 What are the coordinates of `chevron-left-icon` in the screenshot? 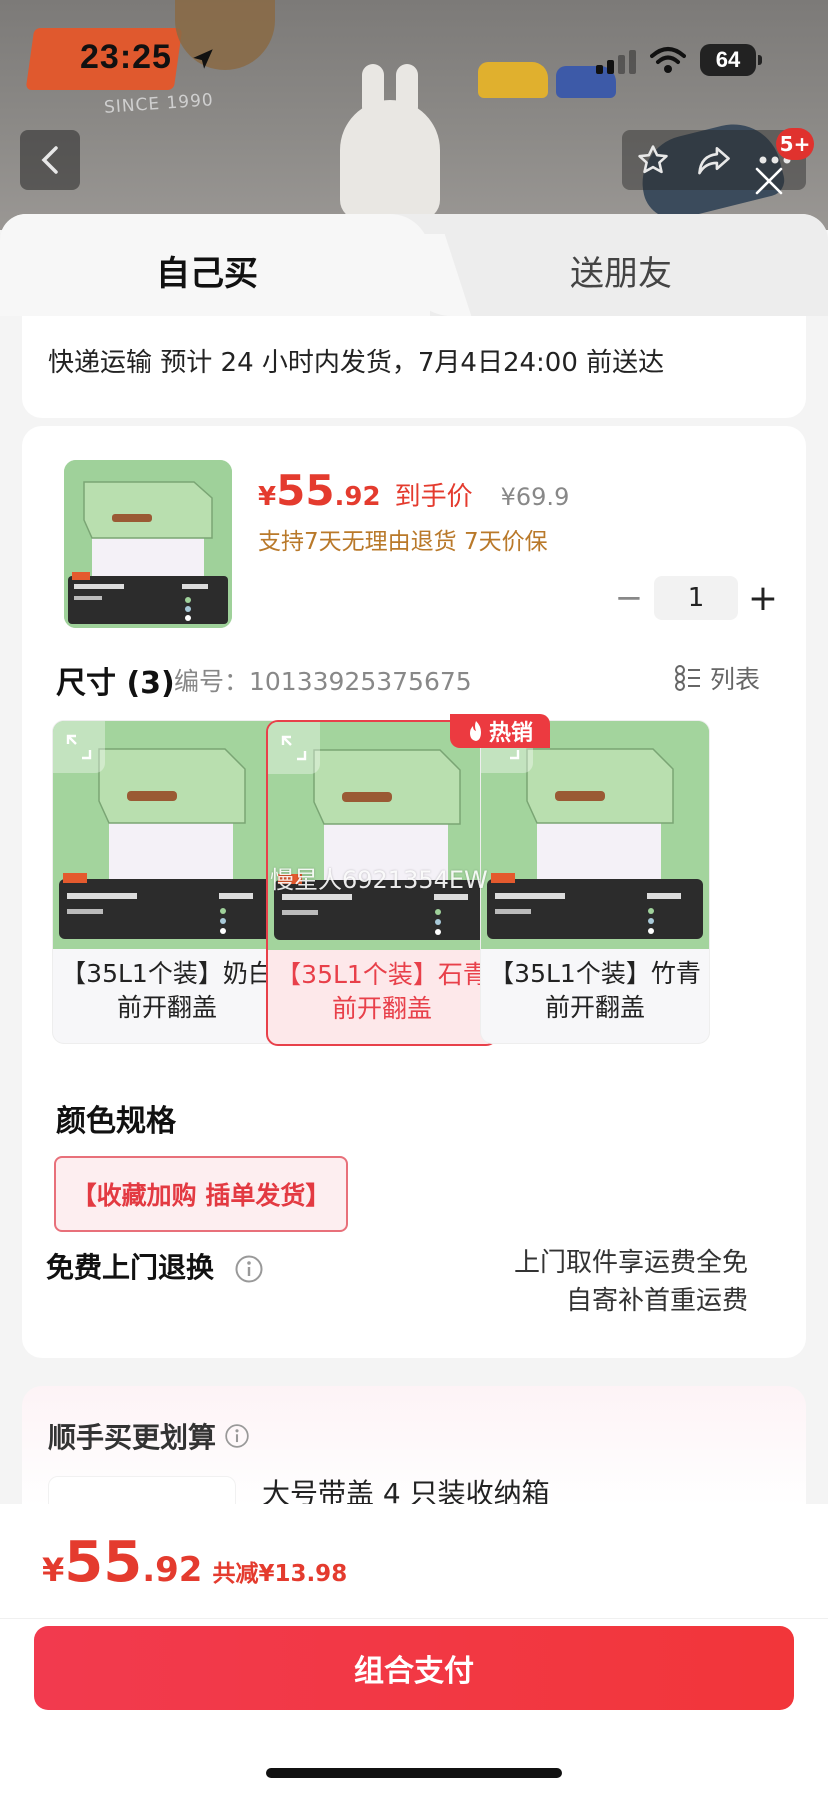 It's located at (49, 160).